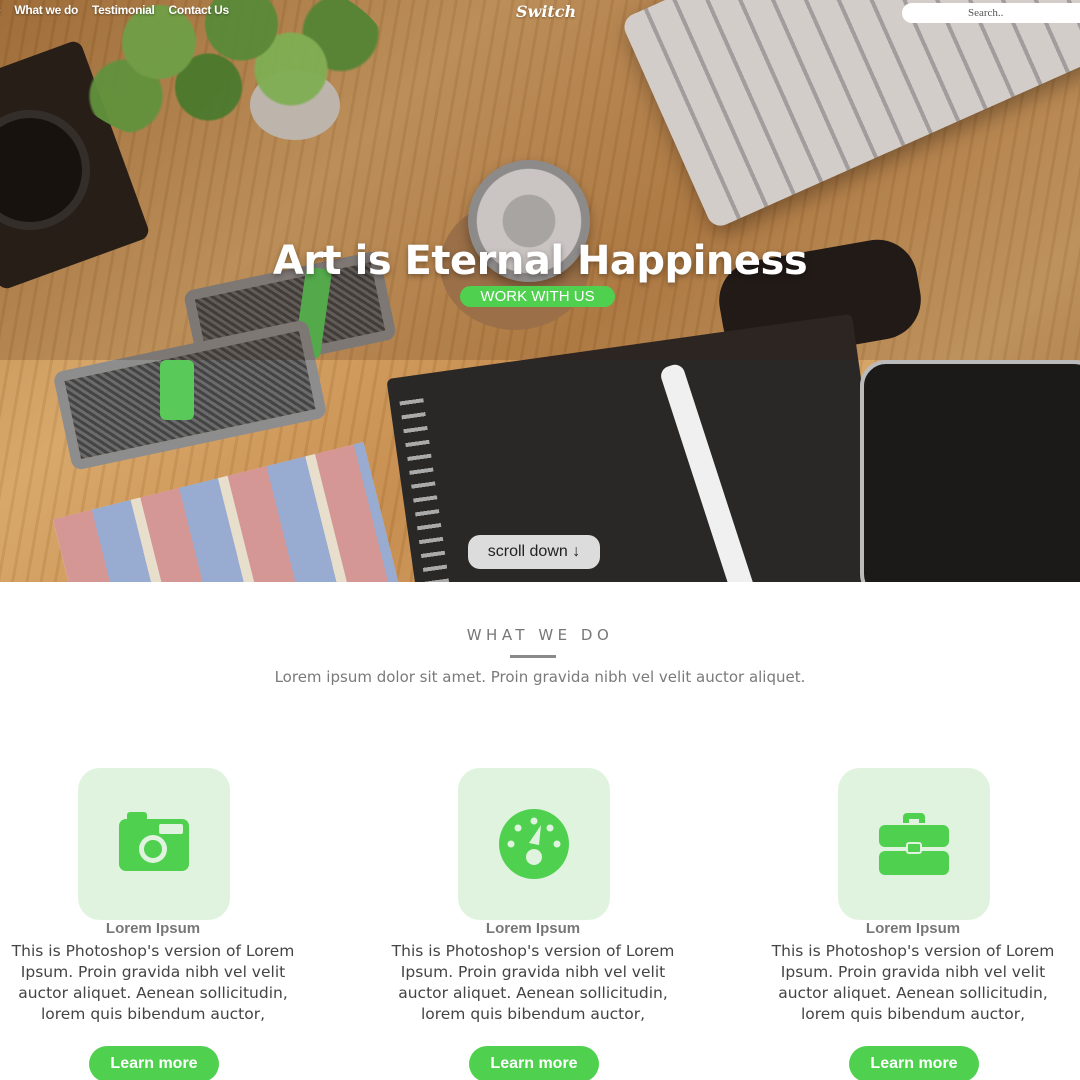 This screenshot has height=1080, width=1080. Describe the element at coordinates (546, 11) in the screenshot. I see `brand-logo: Switch` at that location.